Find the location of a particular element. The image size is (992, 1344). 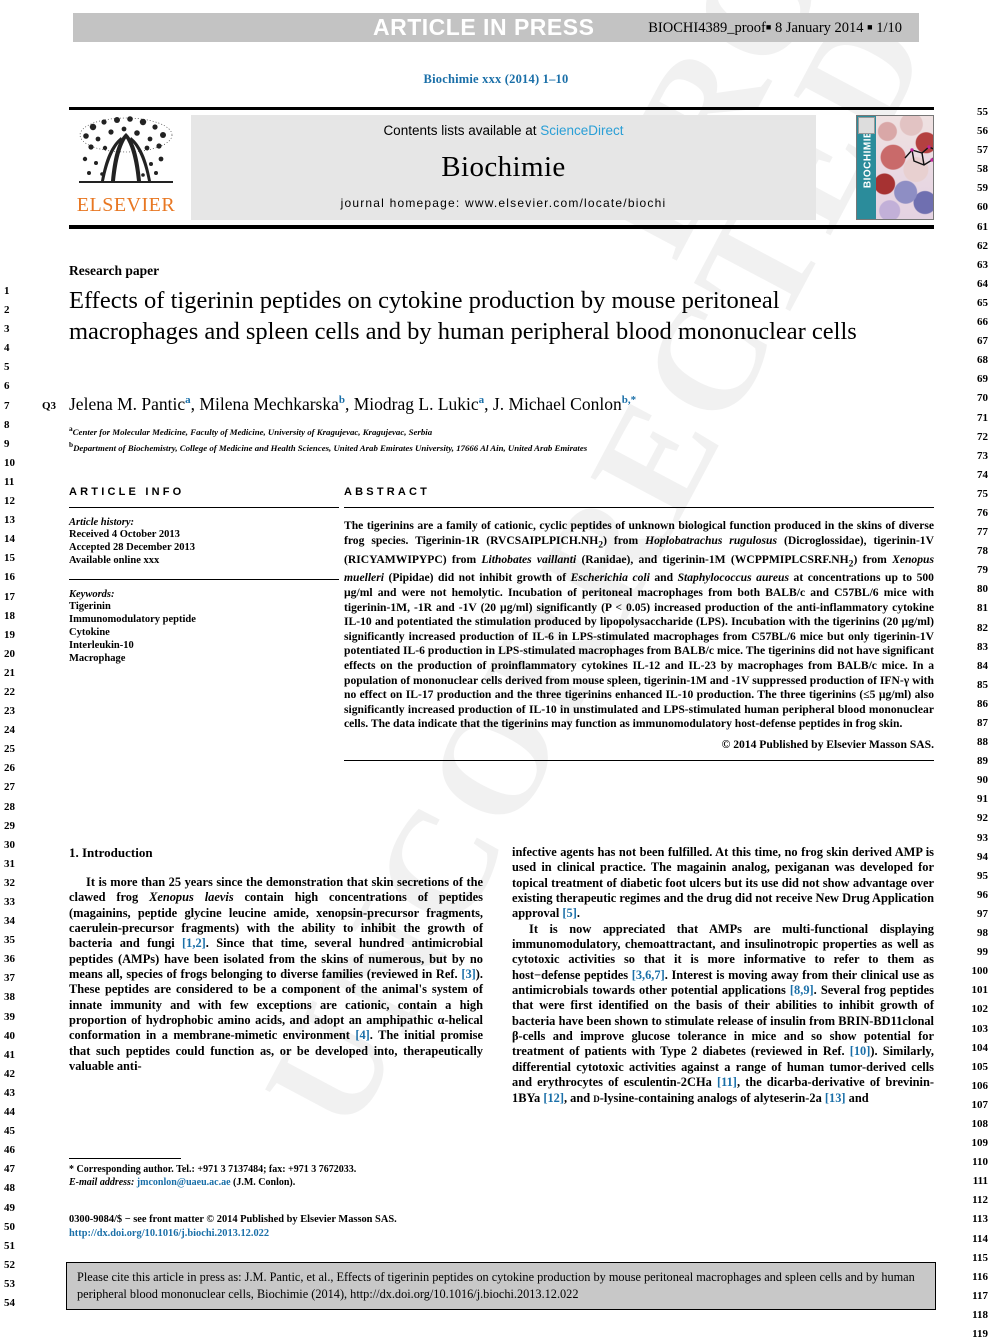

line-number: 23 is located at coordinates (9, 711).